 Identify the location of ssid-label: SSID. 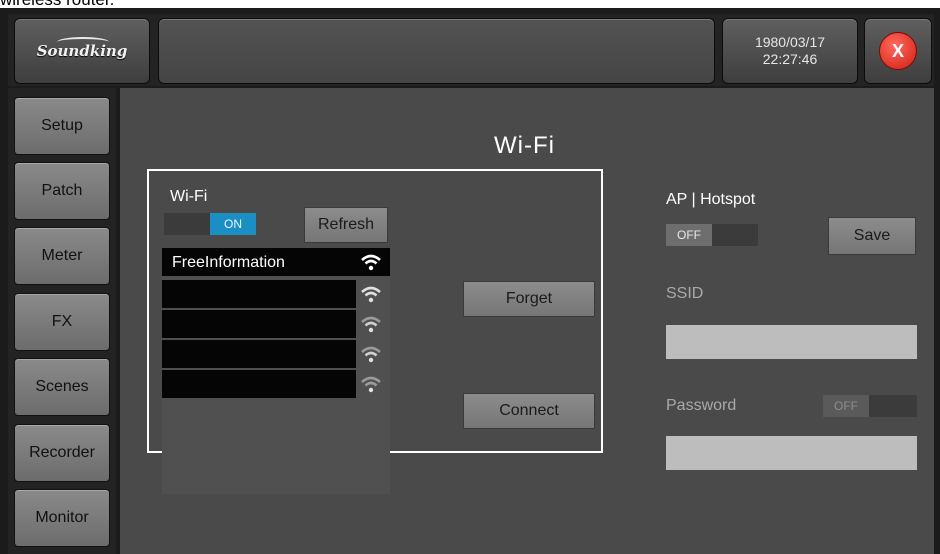
(685, 293).